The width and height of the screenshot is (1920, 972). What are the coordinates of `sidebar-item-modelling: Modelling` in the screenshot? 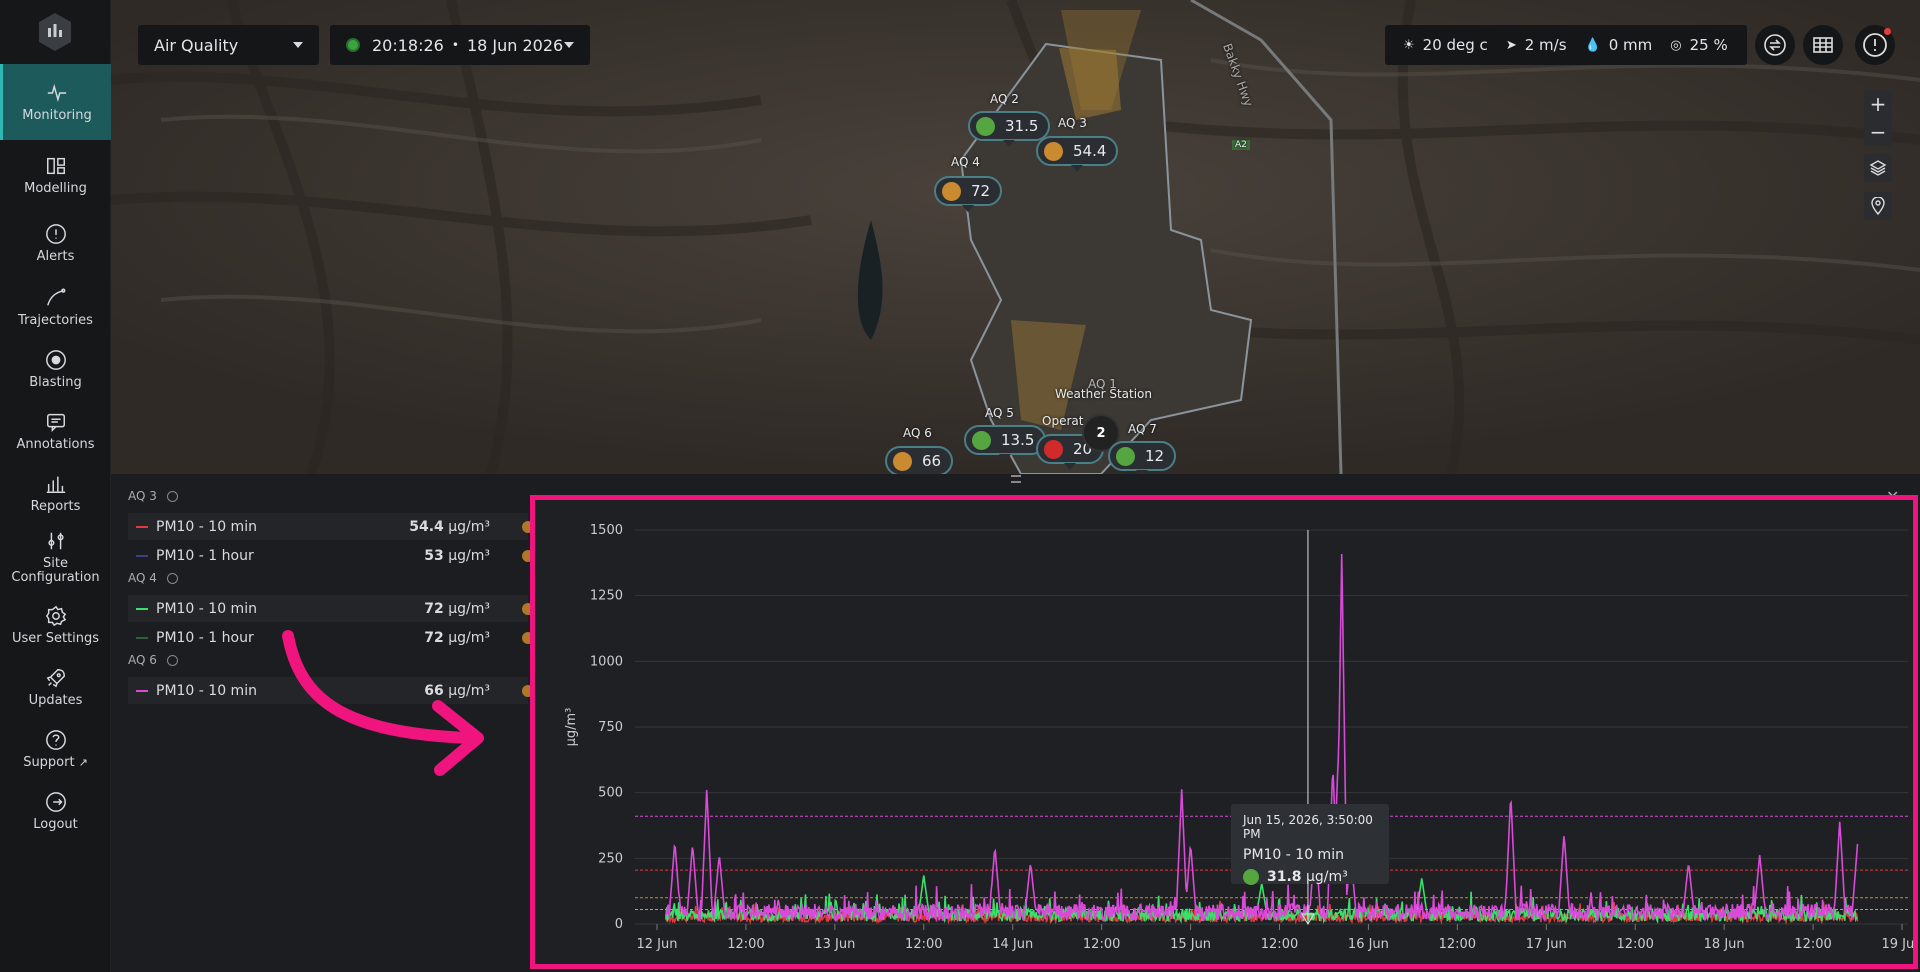 It's located at (55, 175).